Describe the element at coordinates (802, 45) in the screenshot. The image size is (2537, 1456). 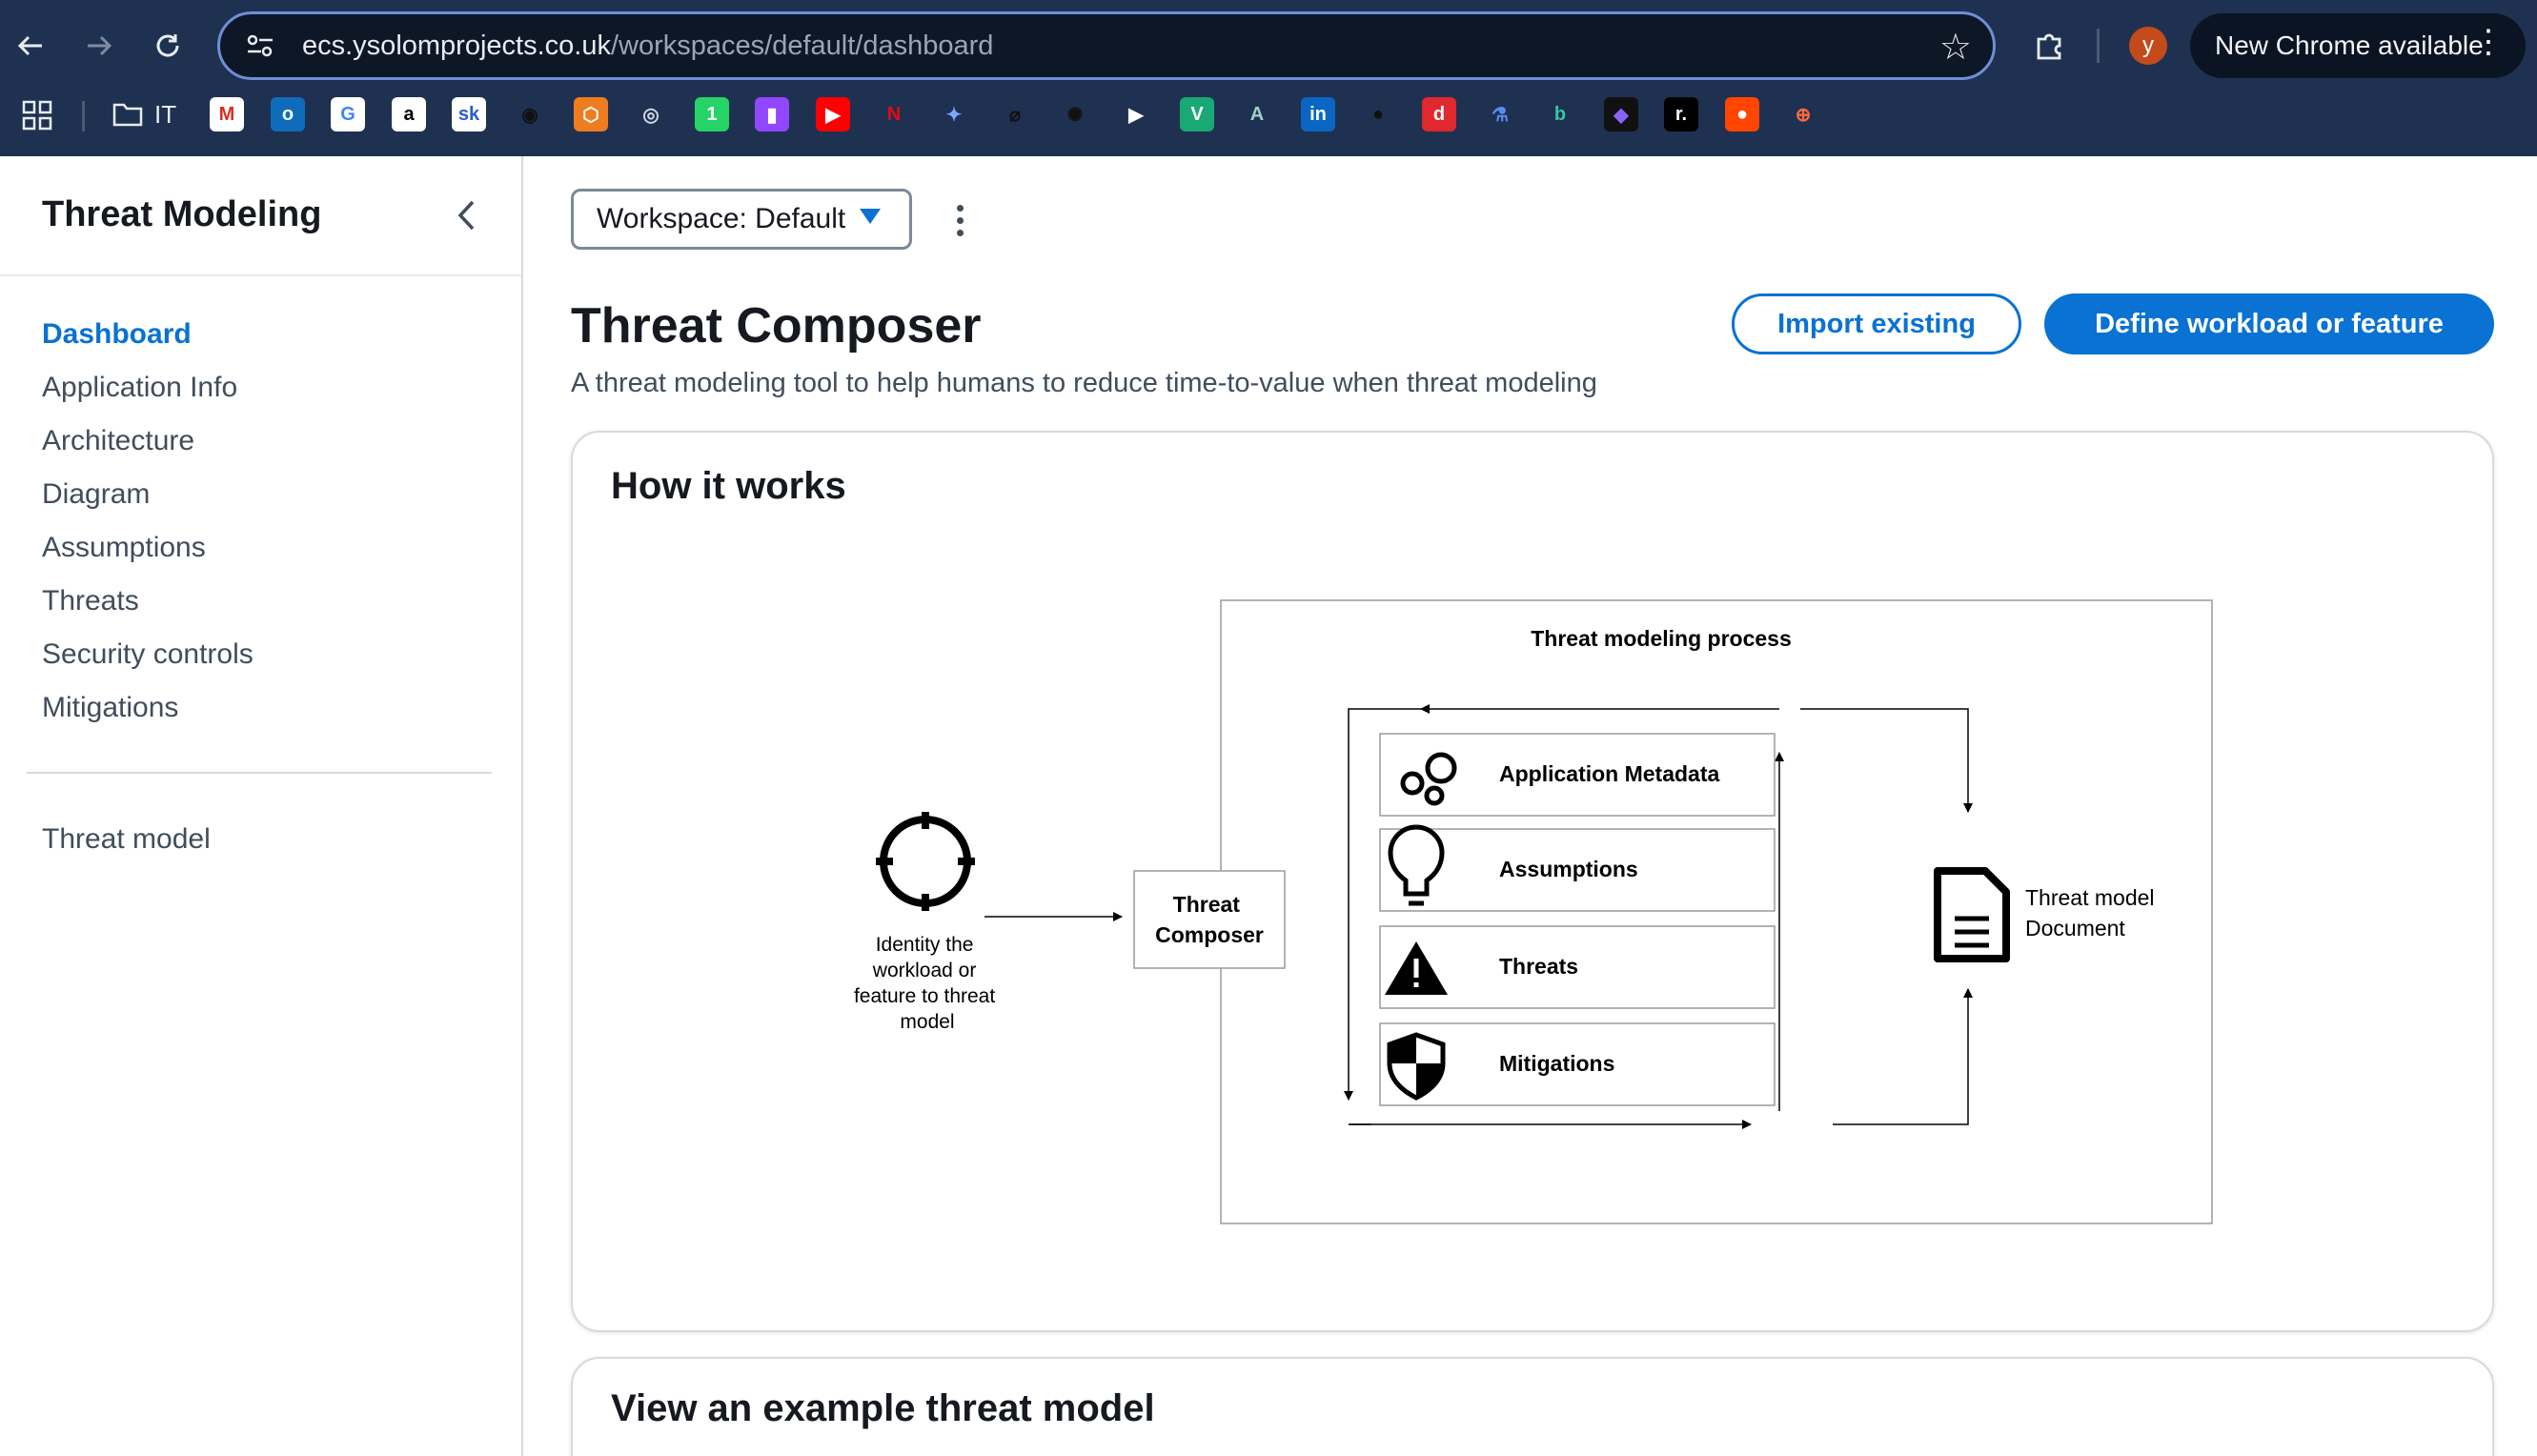
I see `url-path: /workspaces/default/dashboard` at that location.